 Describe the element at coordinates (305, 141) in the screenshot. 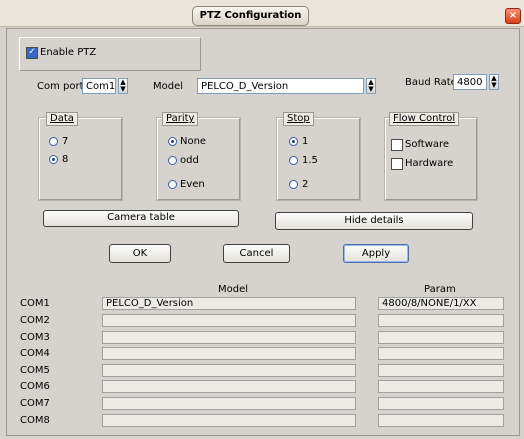

I see `stop-option-1: 1` at that location.